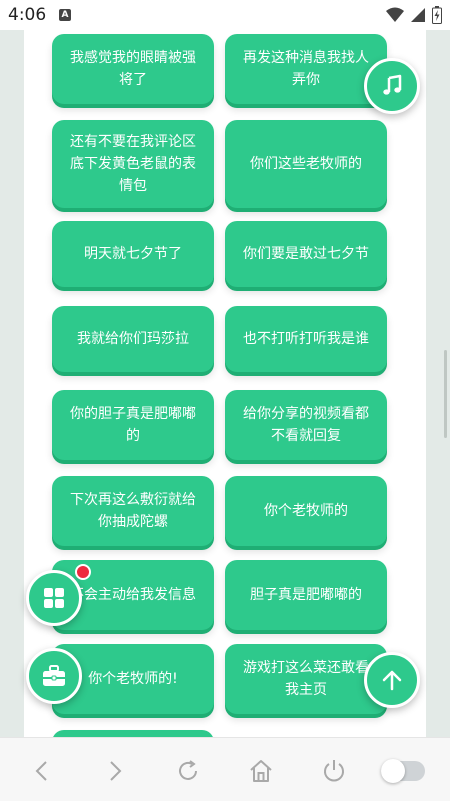 Image resolution: width=450 pixels, height=801 pixels. I want to click on notification-badge, so click(83, 572).